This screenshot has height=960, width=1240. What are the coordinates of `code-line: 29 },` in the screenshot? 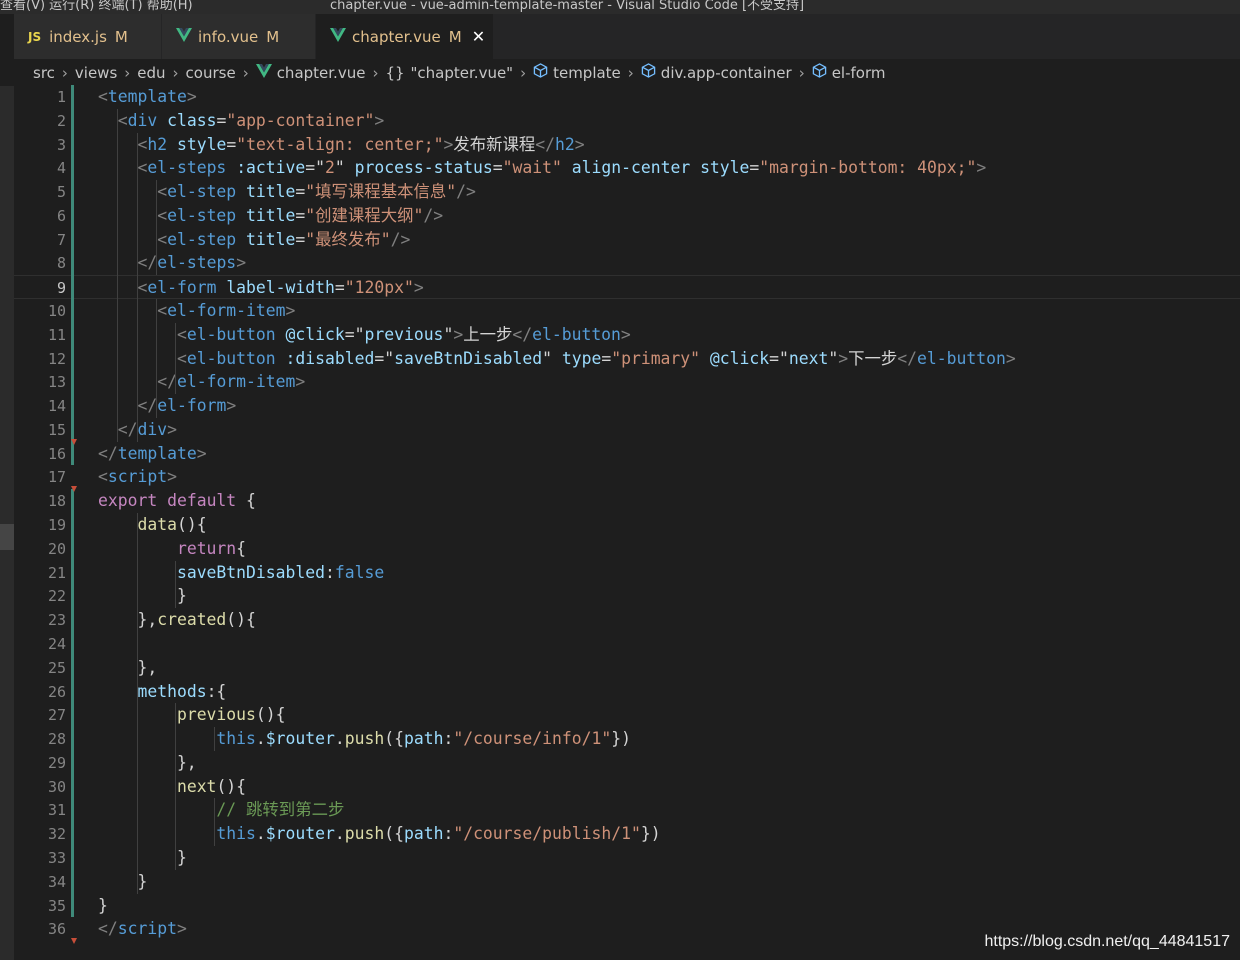 It's located at (627, 763).